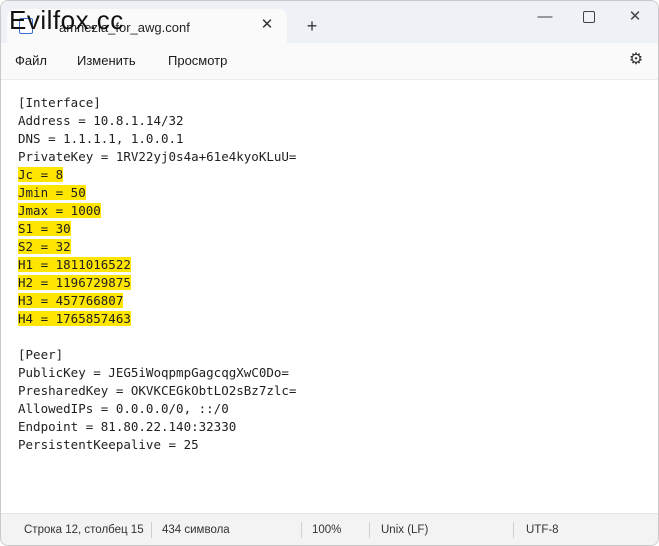 The height and width of the screenshot is (546, 659). I want to click on editor-line: H2 = 1196729875, so click(157, 283).